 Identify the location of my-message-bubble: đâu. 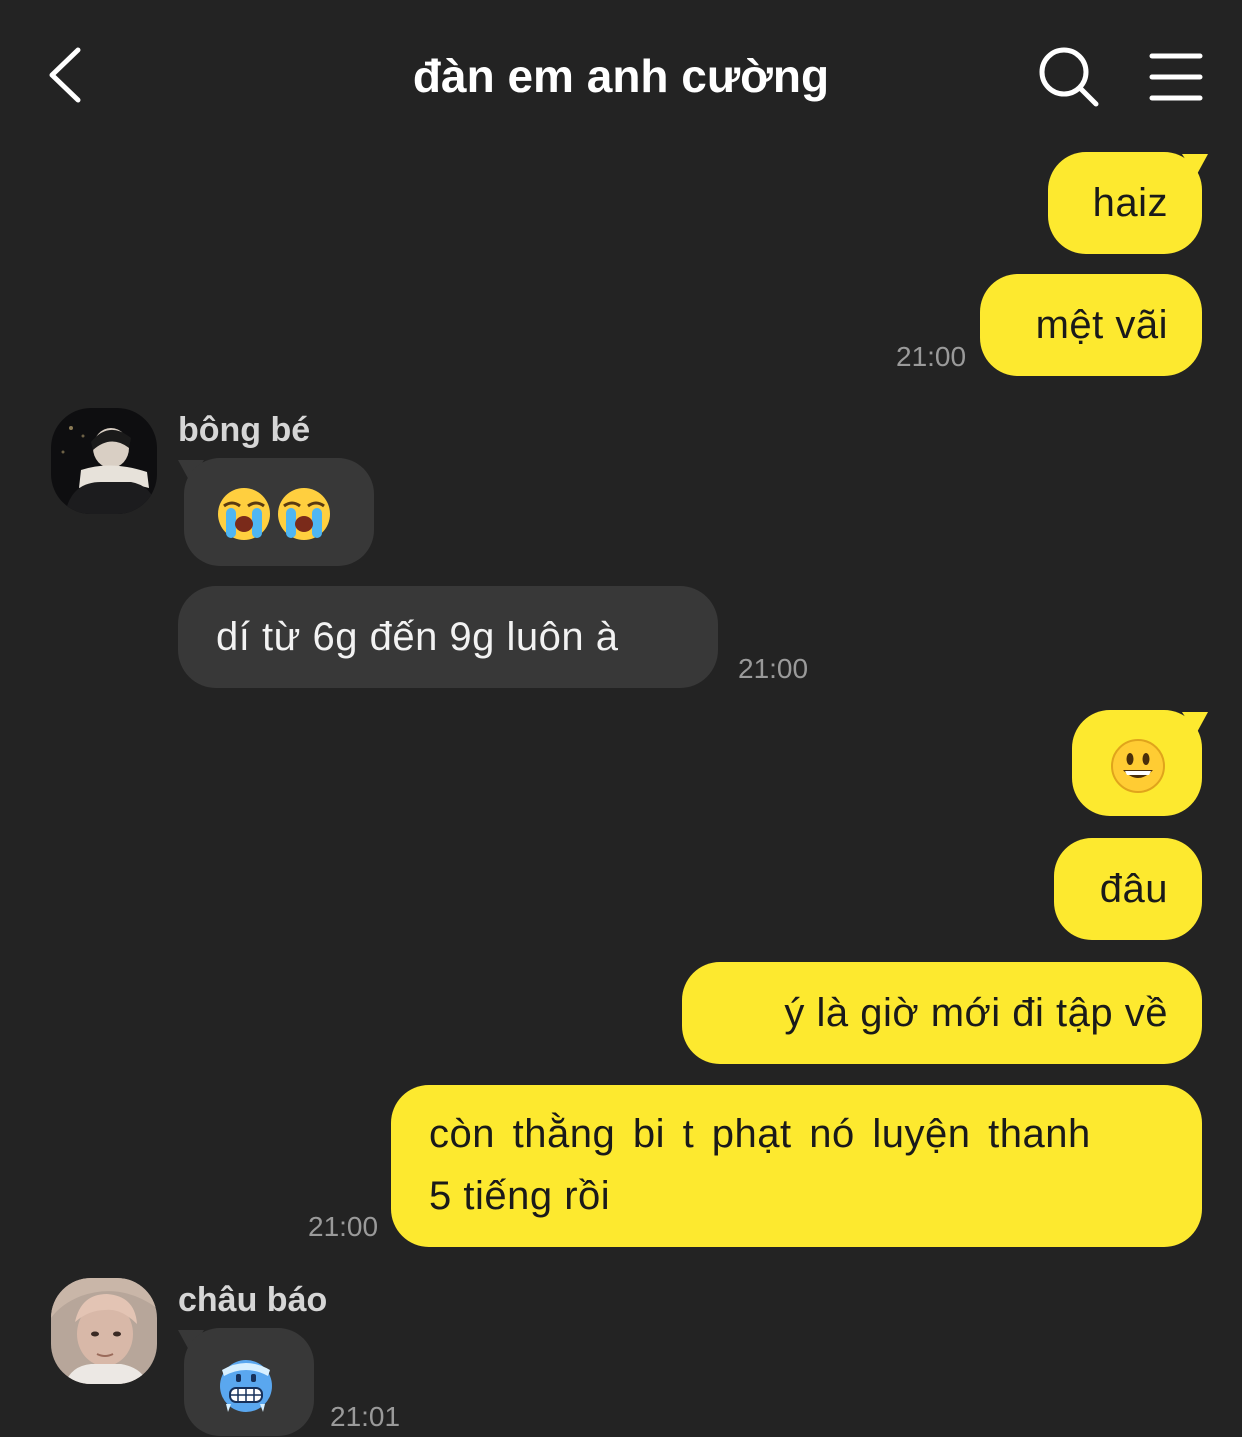
(1128, 889).